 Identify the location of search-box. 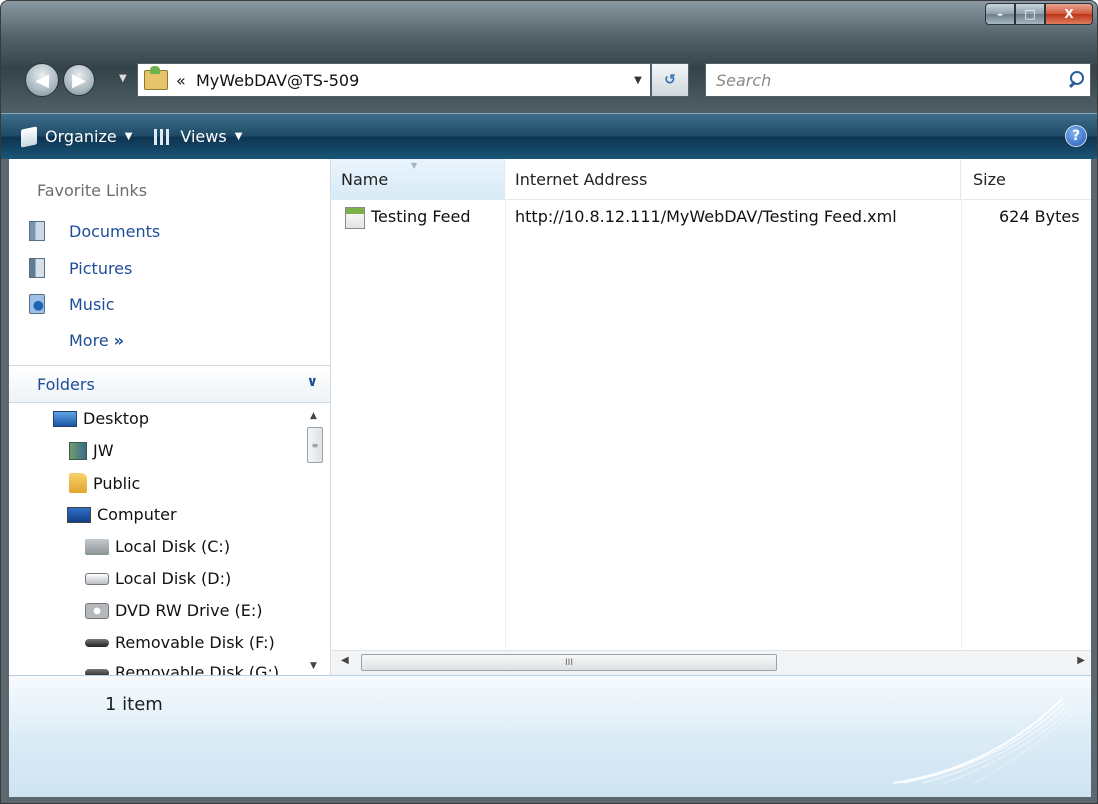
(898, 80).